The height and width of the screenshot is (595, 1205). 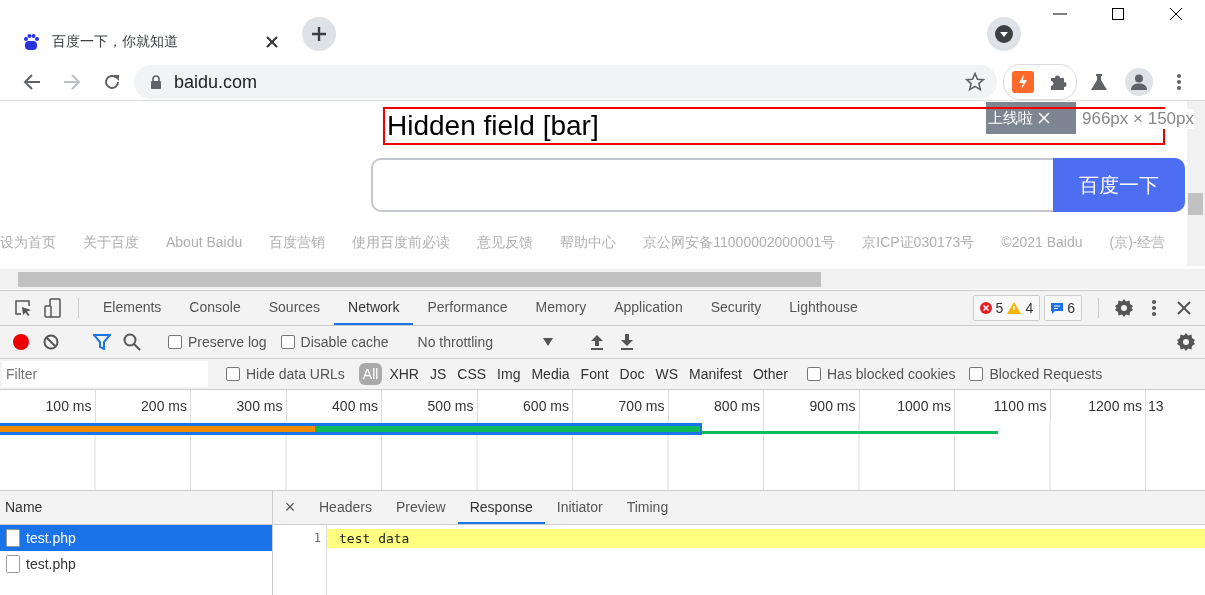 What do you see at coordinates (53, 308) in the screenshot?
I see `device-icon` at bounding box center [53, 308].